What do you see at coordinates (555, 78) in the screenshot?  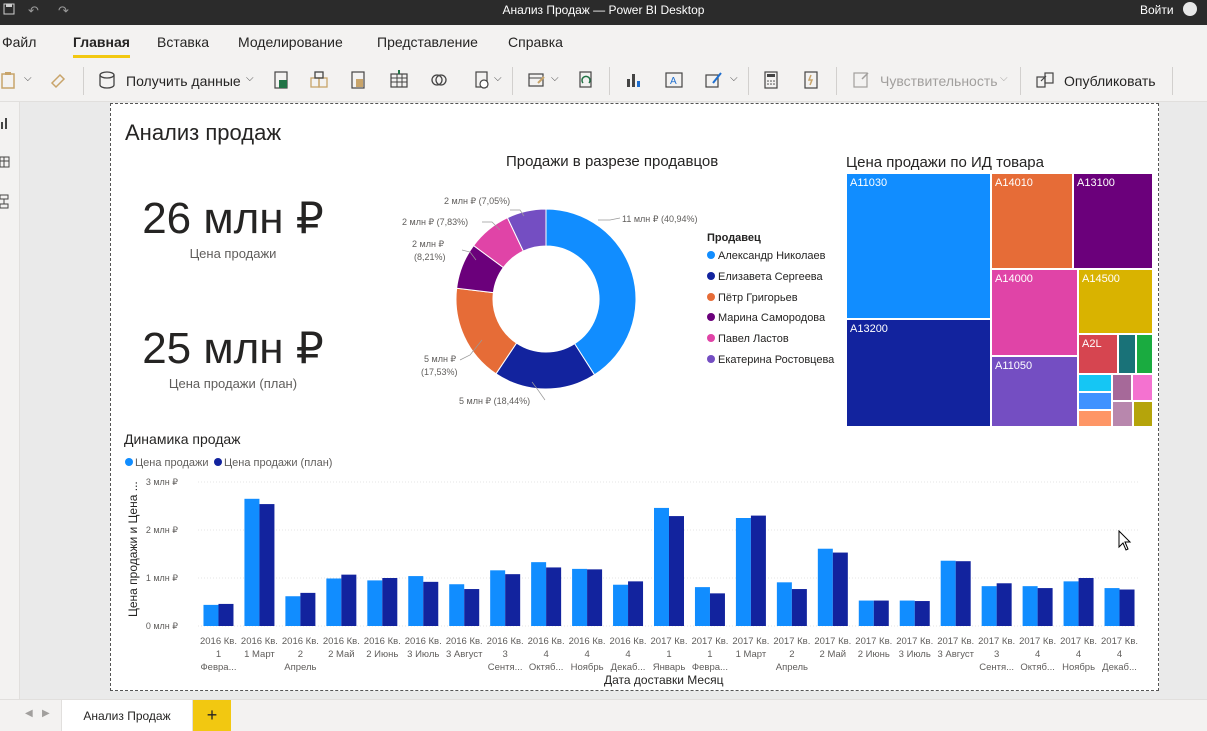 I see `transform-dropdown-icon: ⌵` at bounding box center [555, 78].